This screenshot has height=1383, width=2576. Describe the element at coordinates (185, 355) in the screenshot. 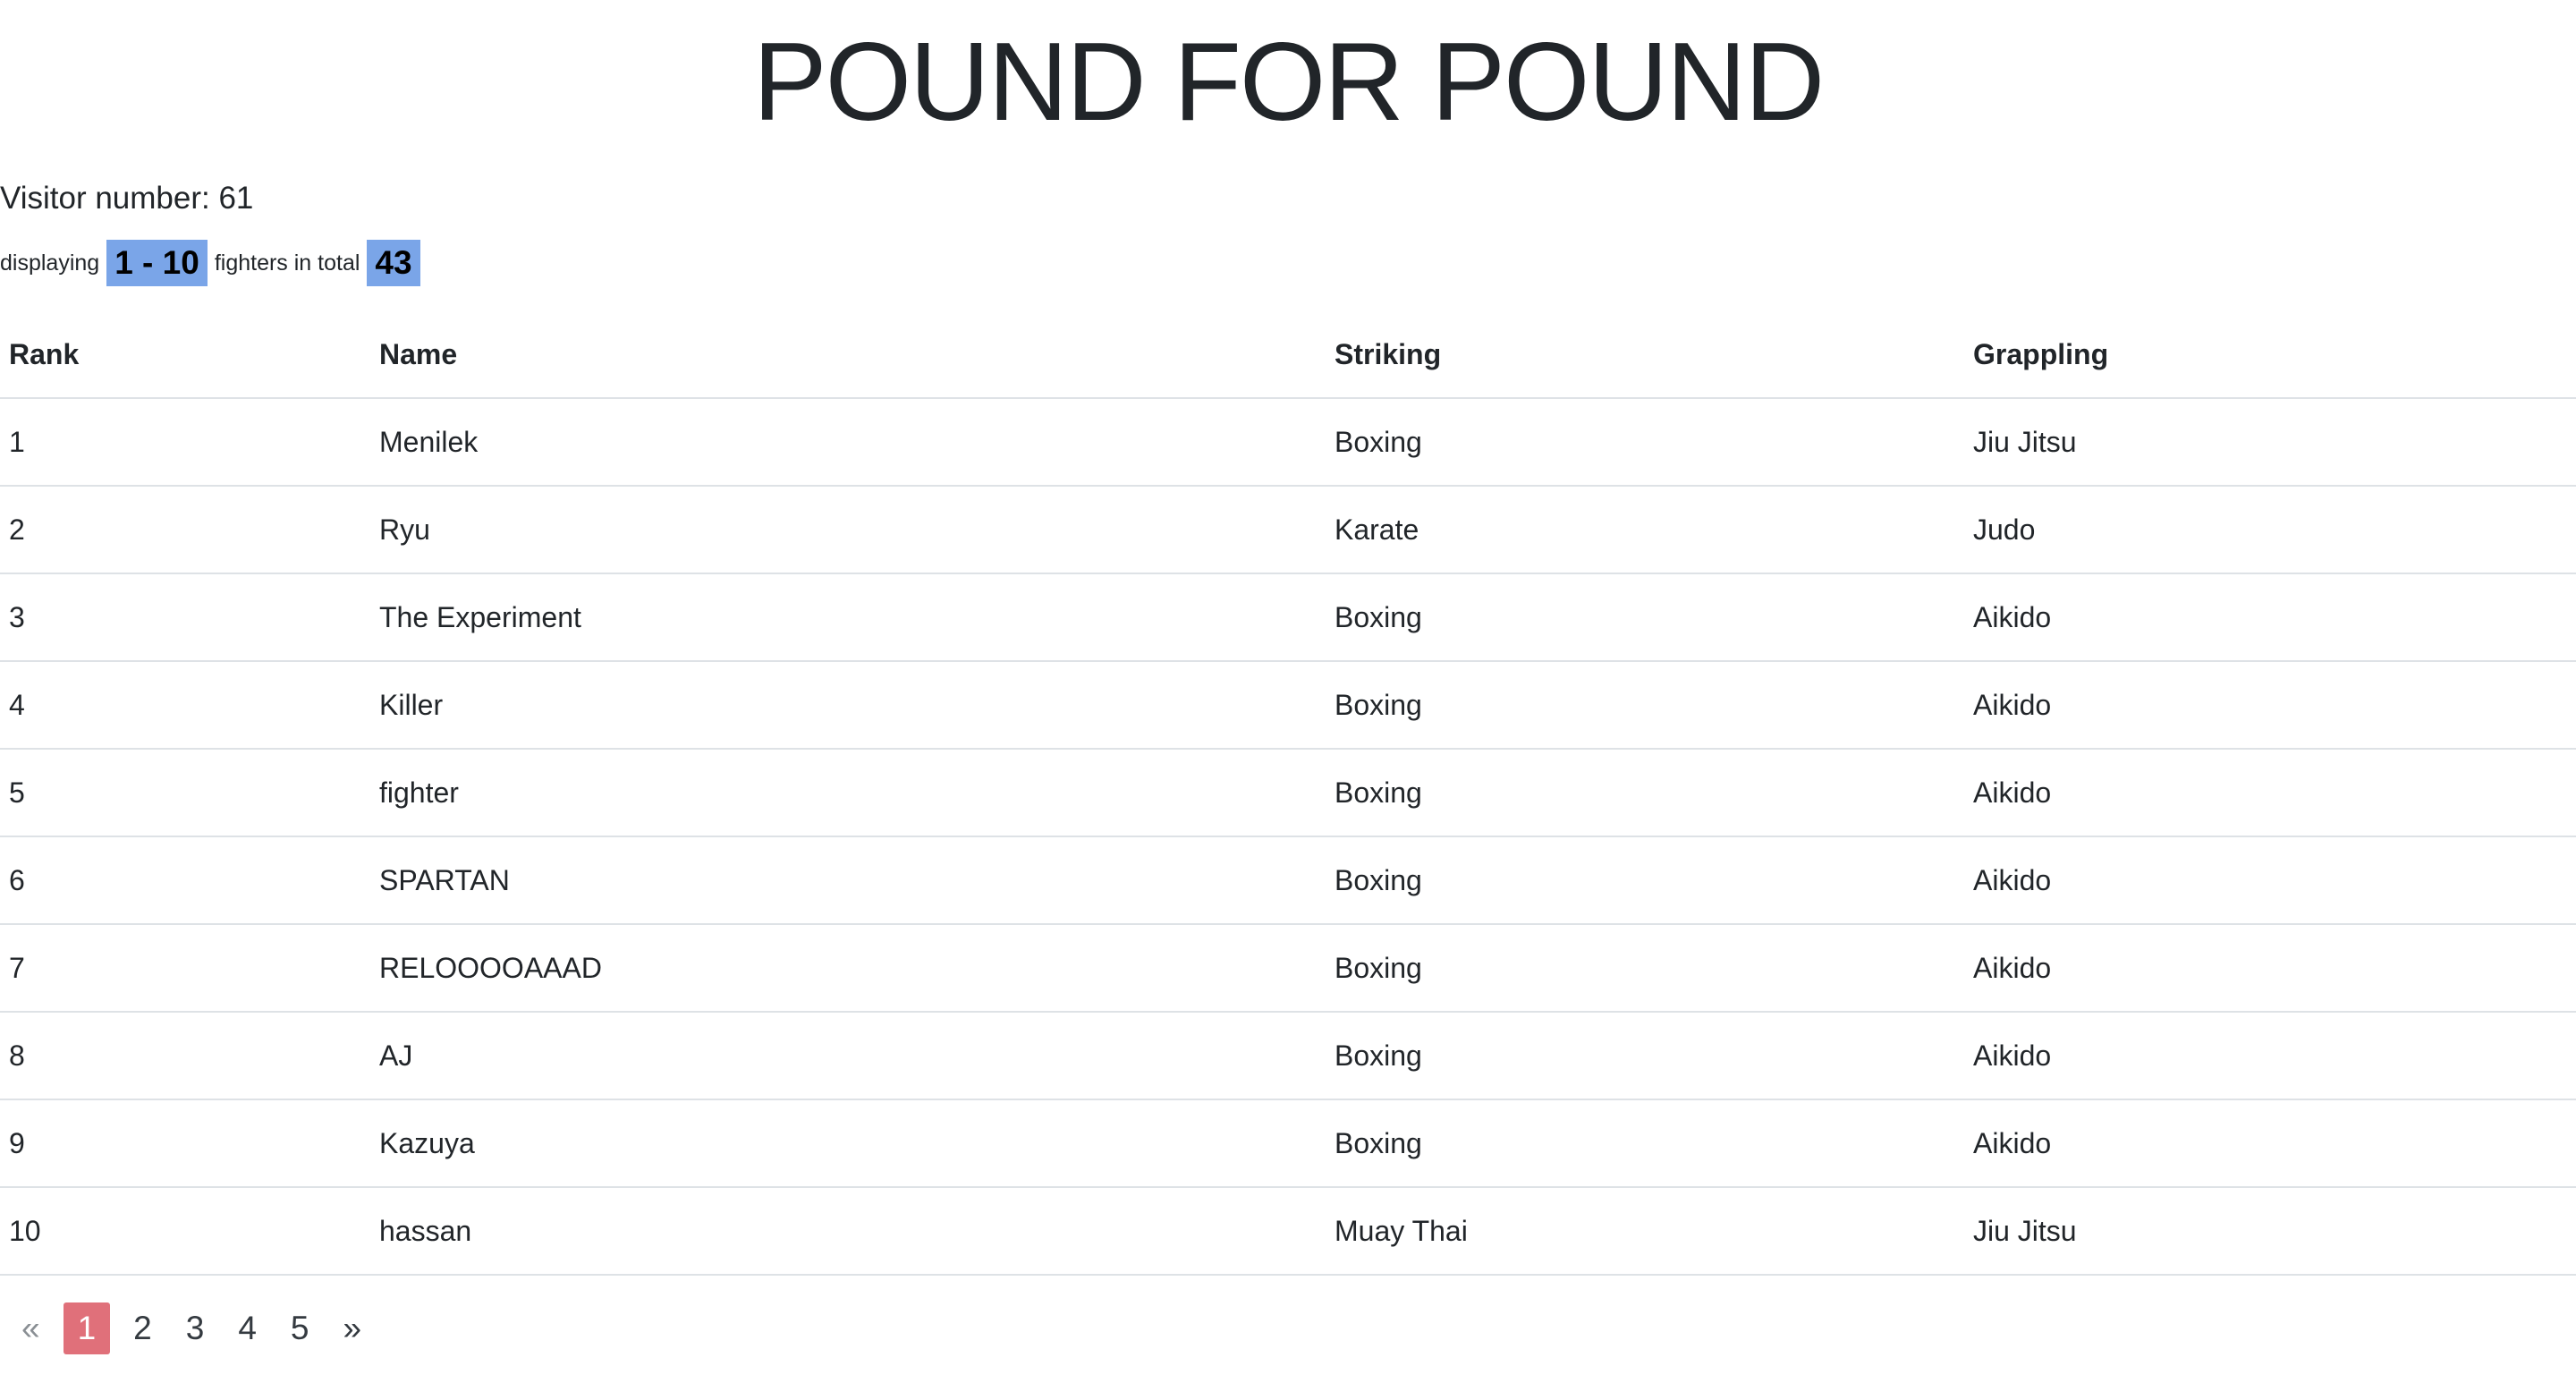

I see `column-header-rank: Rank` at that location.